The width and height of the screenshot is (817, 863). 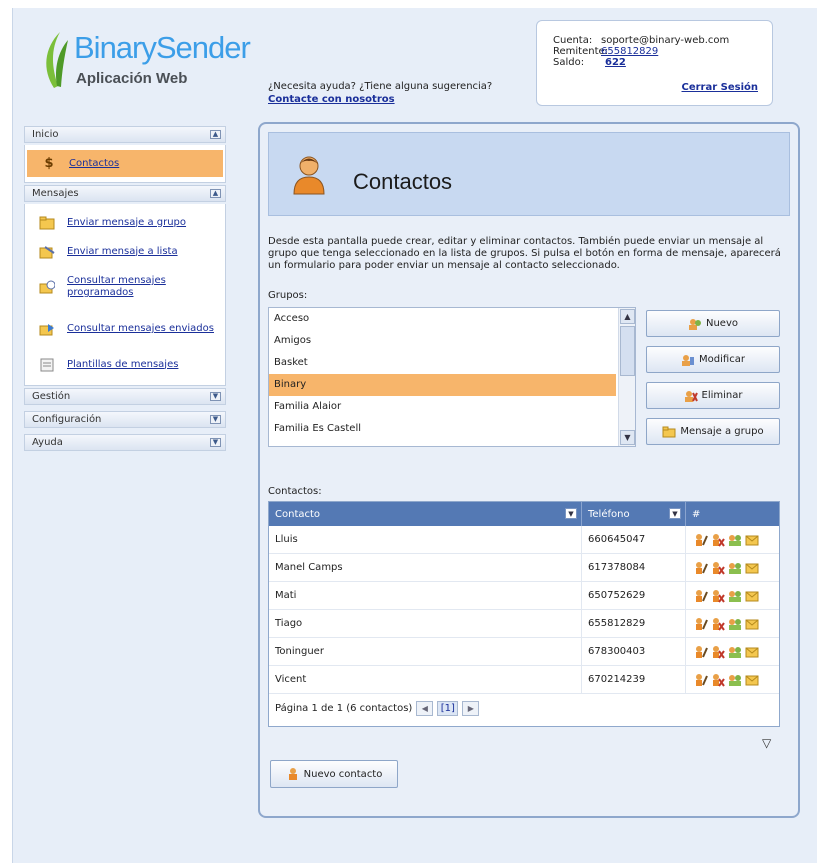 What do you see at coordinates (722, 359) in the screenshot?
I see `button-label: Modificar` at bounding box center [722, 359].